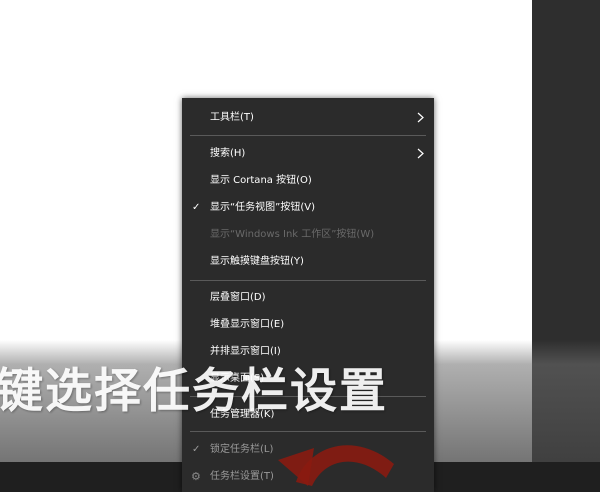 The image size is (600, 492). Describe the element at coordinates (247, 324) in the screenshot. I see `menu-item-label: 堆叠显示窗口(E)` at that location.